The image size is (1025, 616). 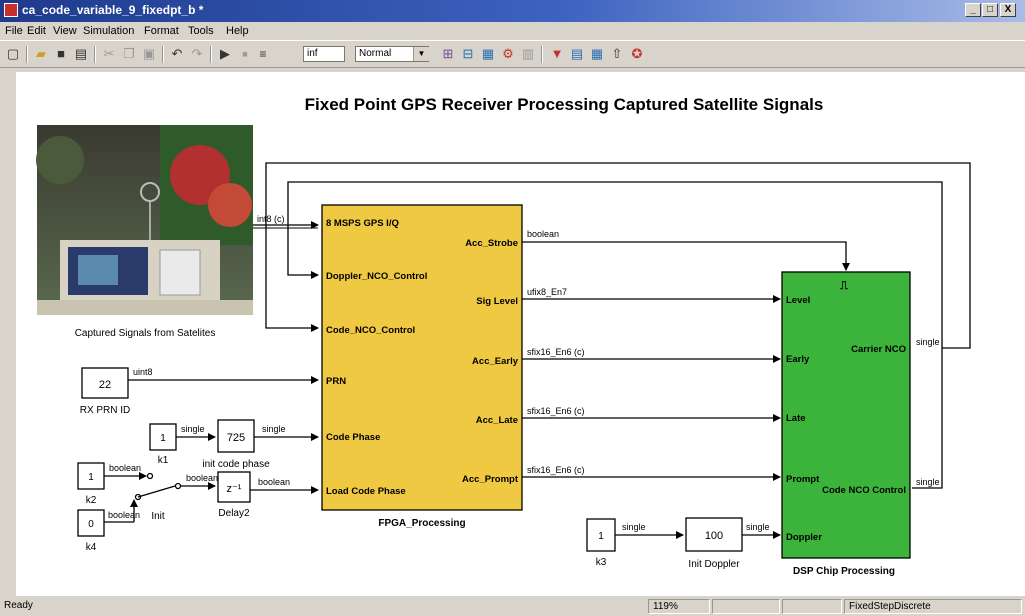 What do you see at coordinates (236, 464) in the screenshot?
I see `svg-text: init code phase` at bounding box center [236, 464].